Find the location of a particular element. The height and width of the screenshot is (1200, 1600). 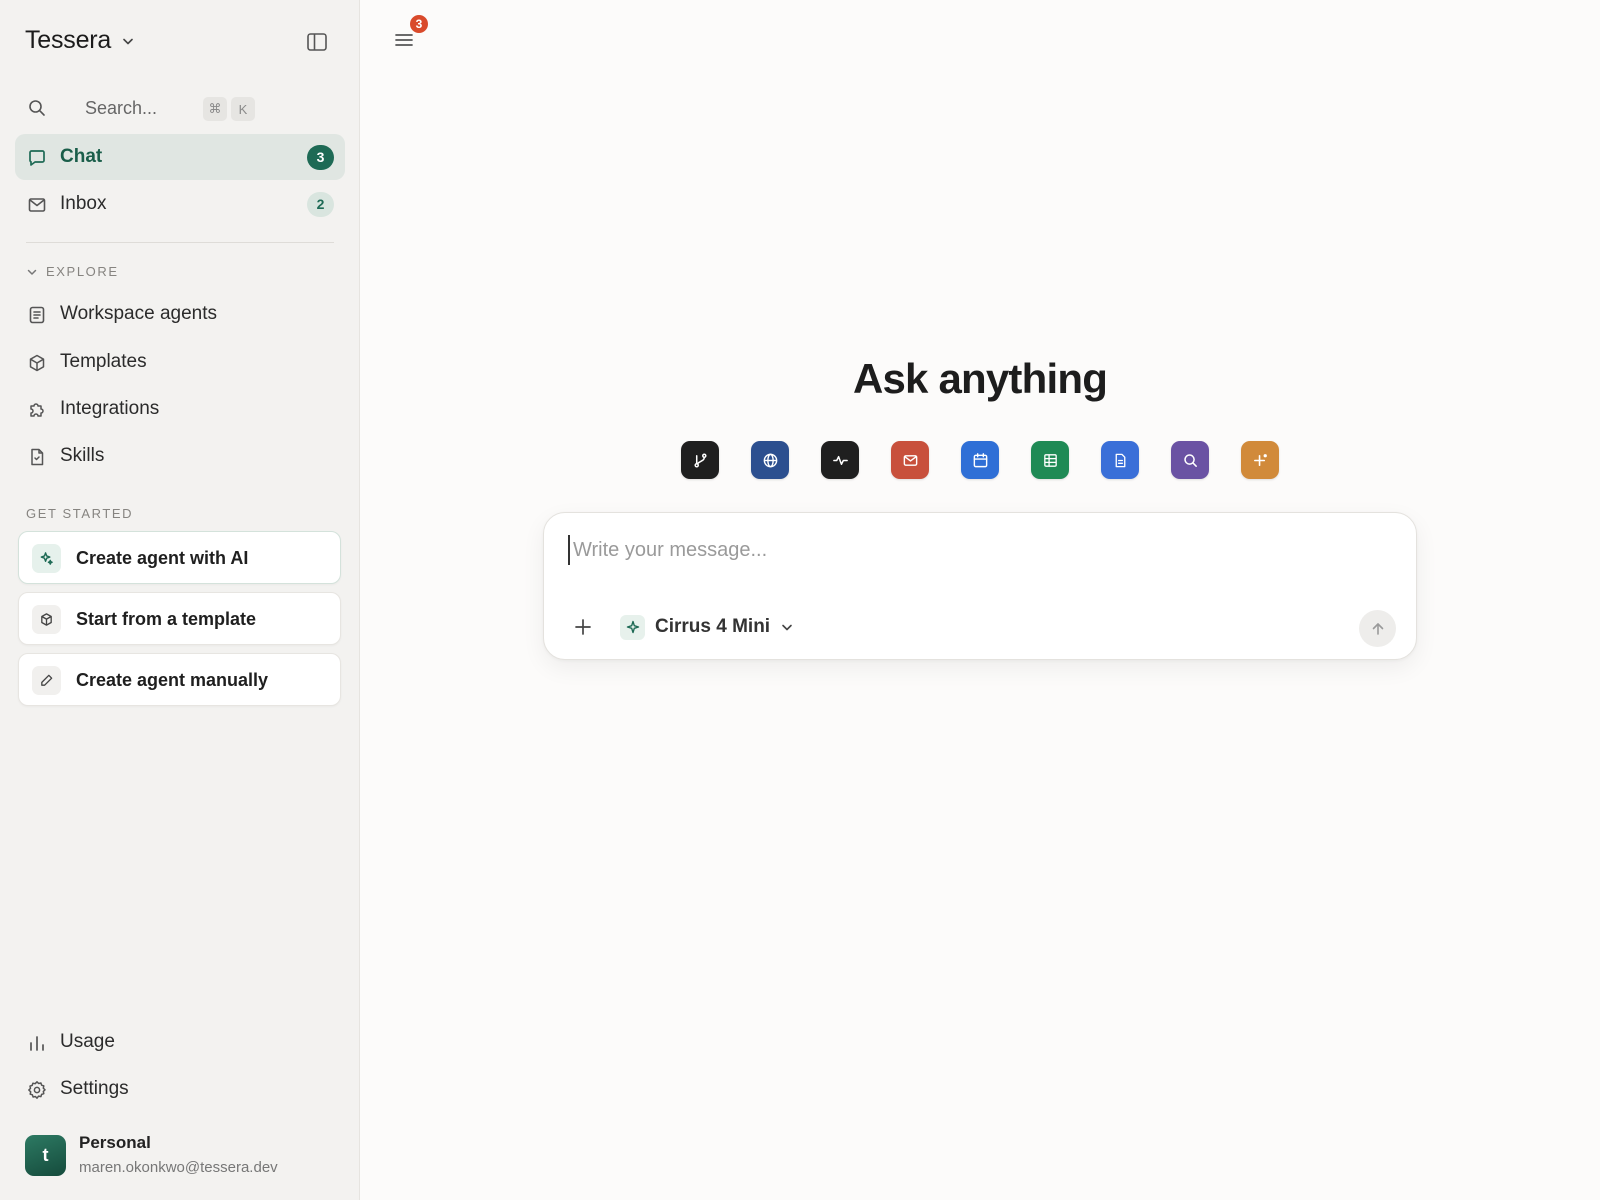

start-from-template-button: Start from a template is located at coordinates (179, 618).